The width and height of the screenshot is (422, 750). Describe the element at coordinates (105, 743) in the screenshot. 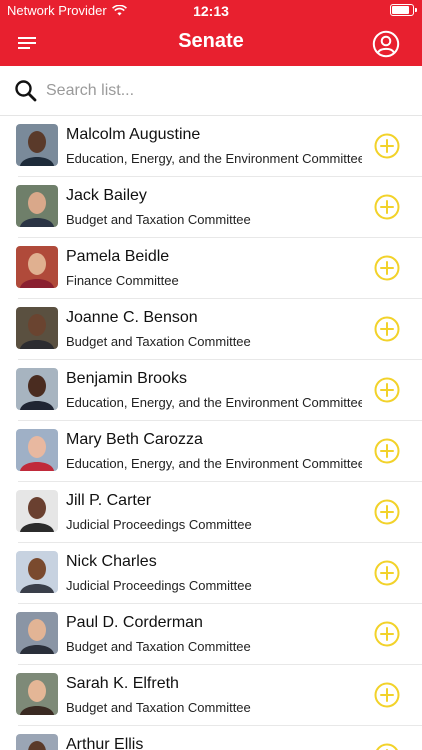

I see `member-name: Arthur Ellis` at that location.